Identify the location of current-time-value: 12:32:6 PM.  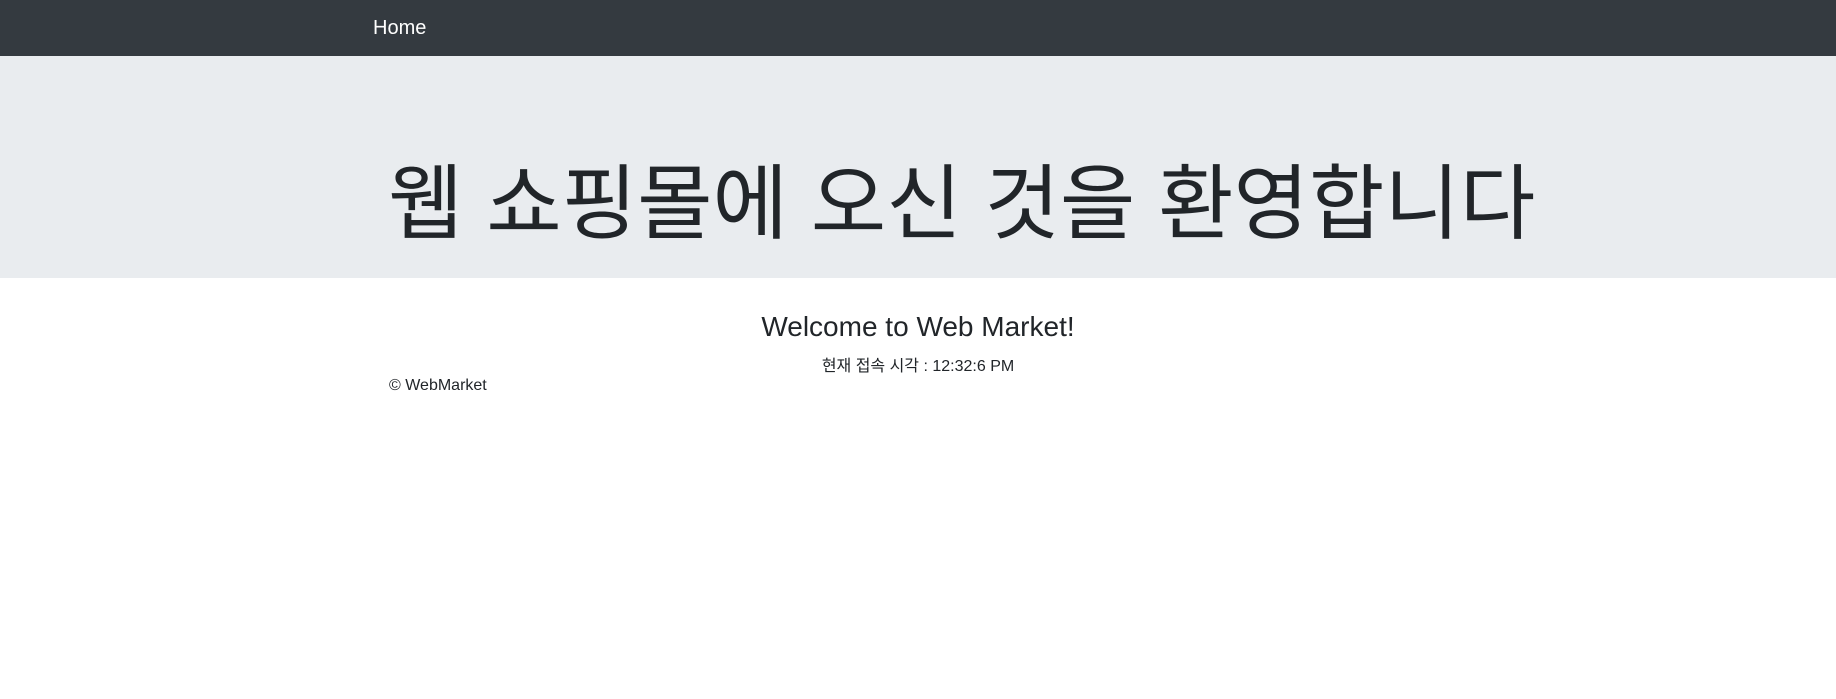
(973, 366).